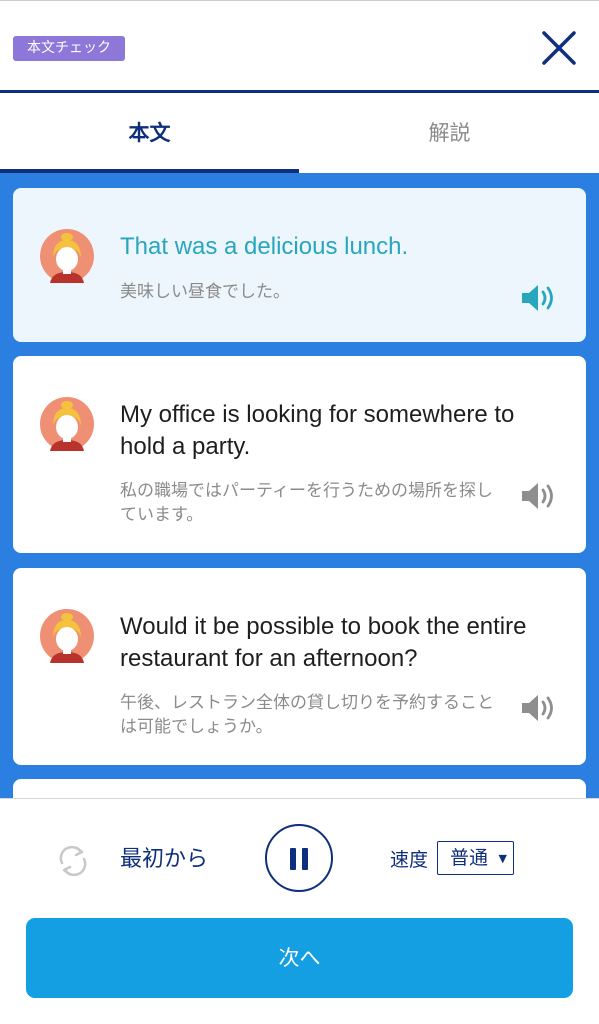 The width and height of the screenshot is (599, 1024). Describe the element at coordinates (299, 858) in the screenshot. I see `pause-button` at that location.